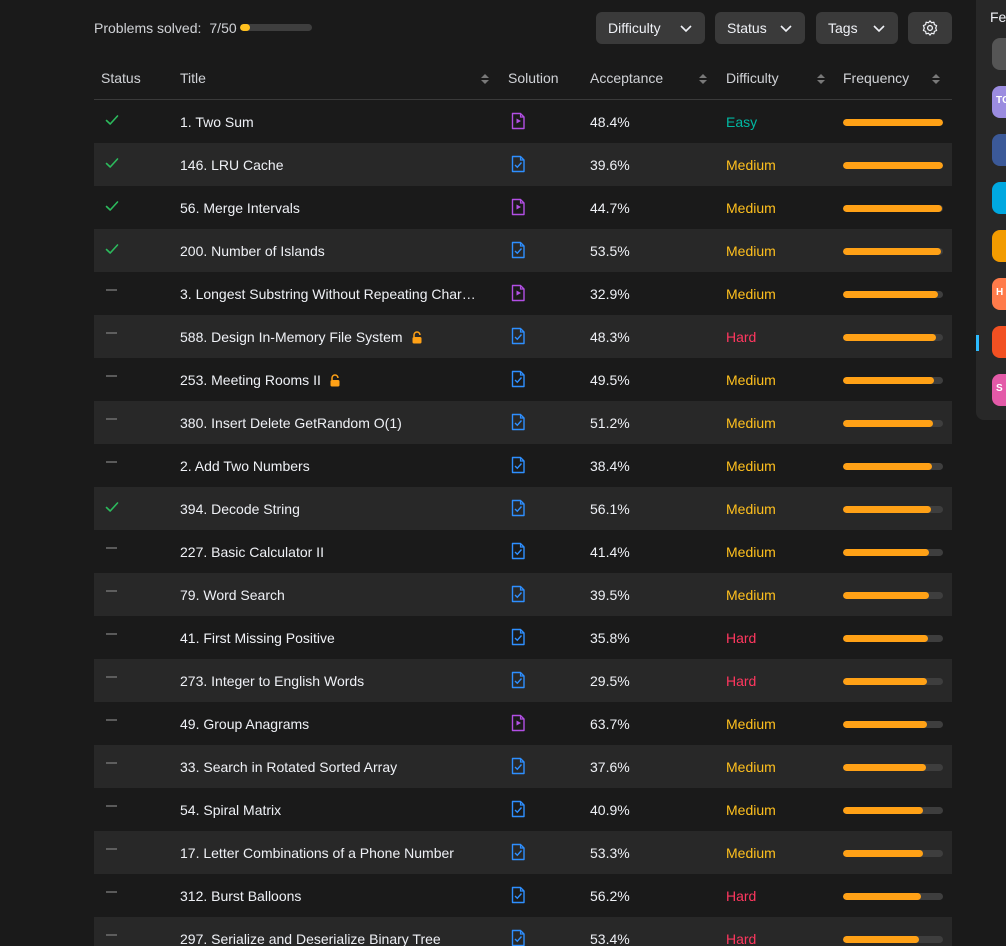  Describe the element at coordinates (232, 165) in the screenshot. I see `problem-title-link: 146. LRU Cache` at that location.